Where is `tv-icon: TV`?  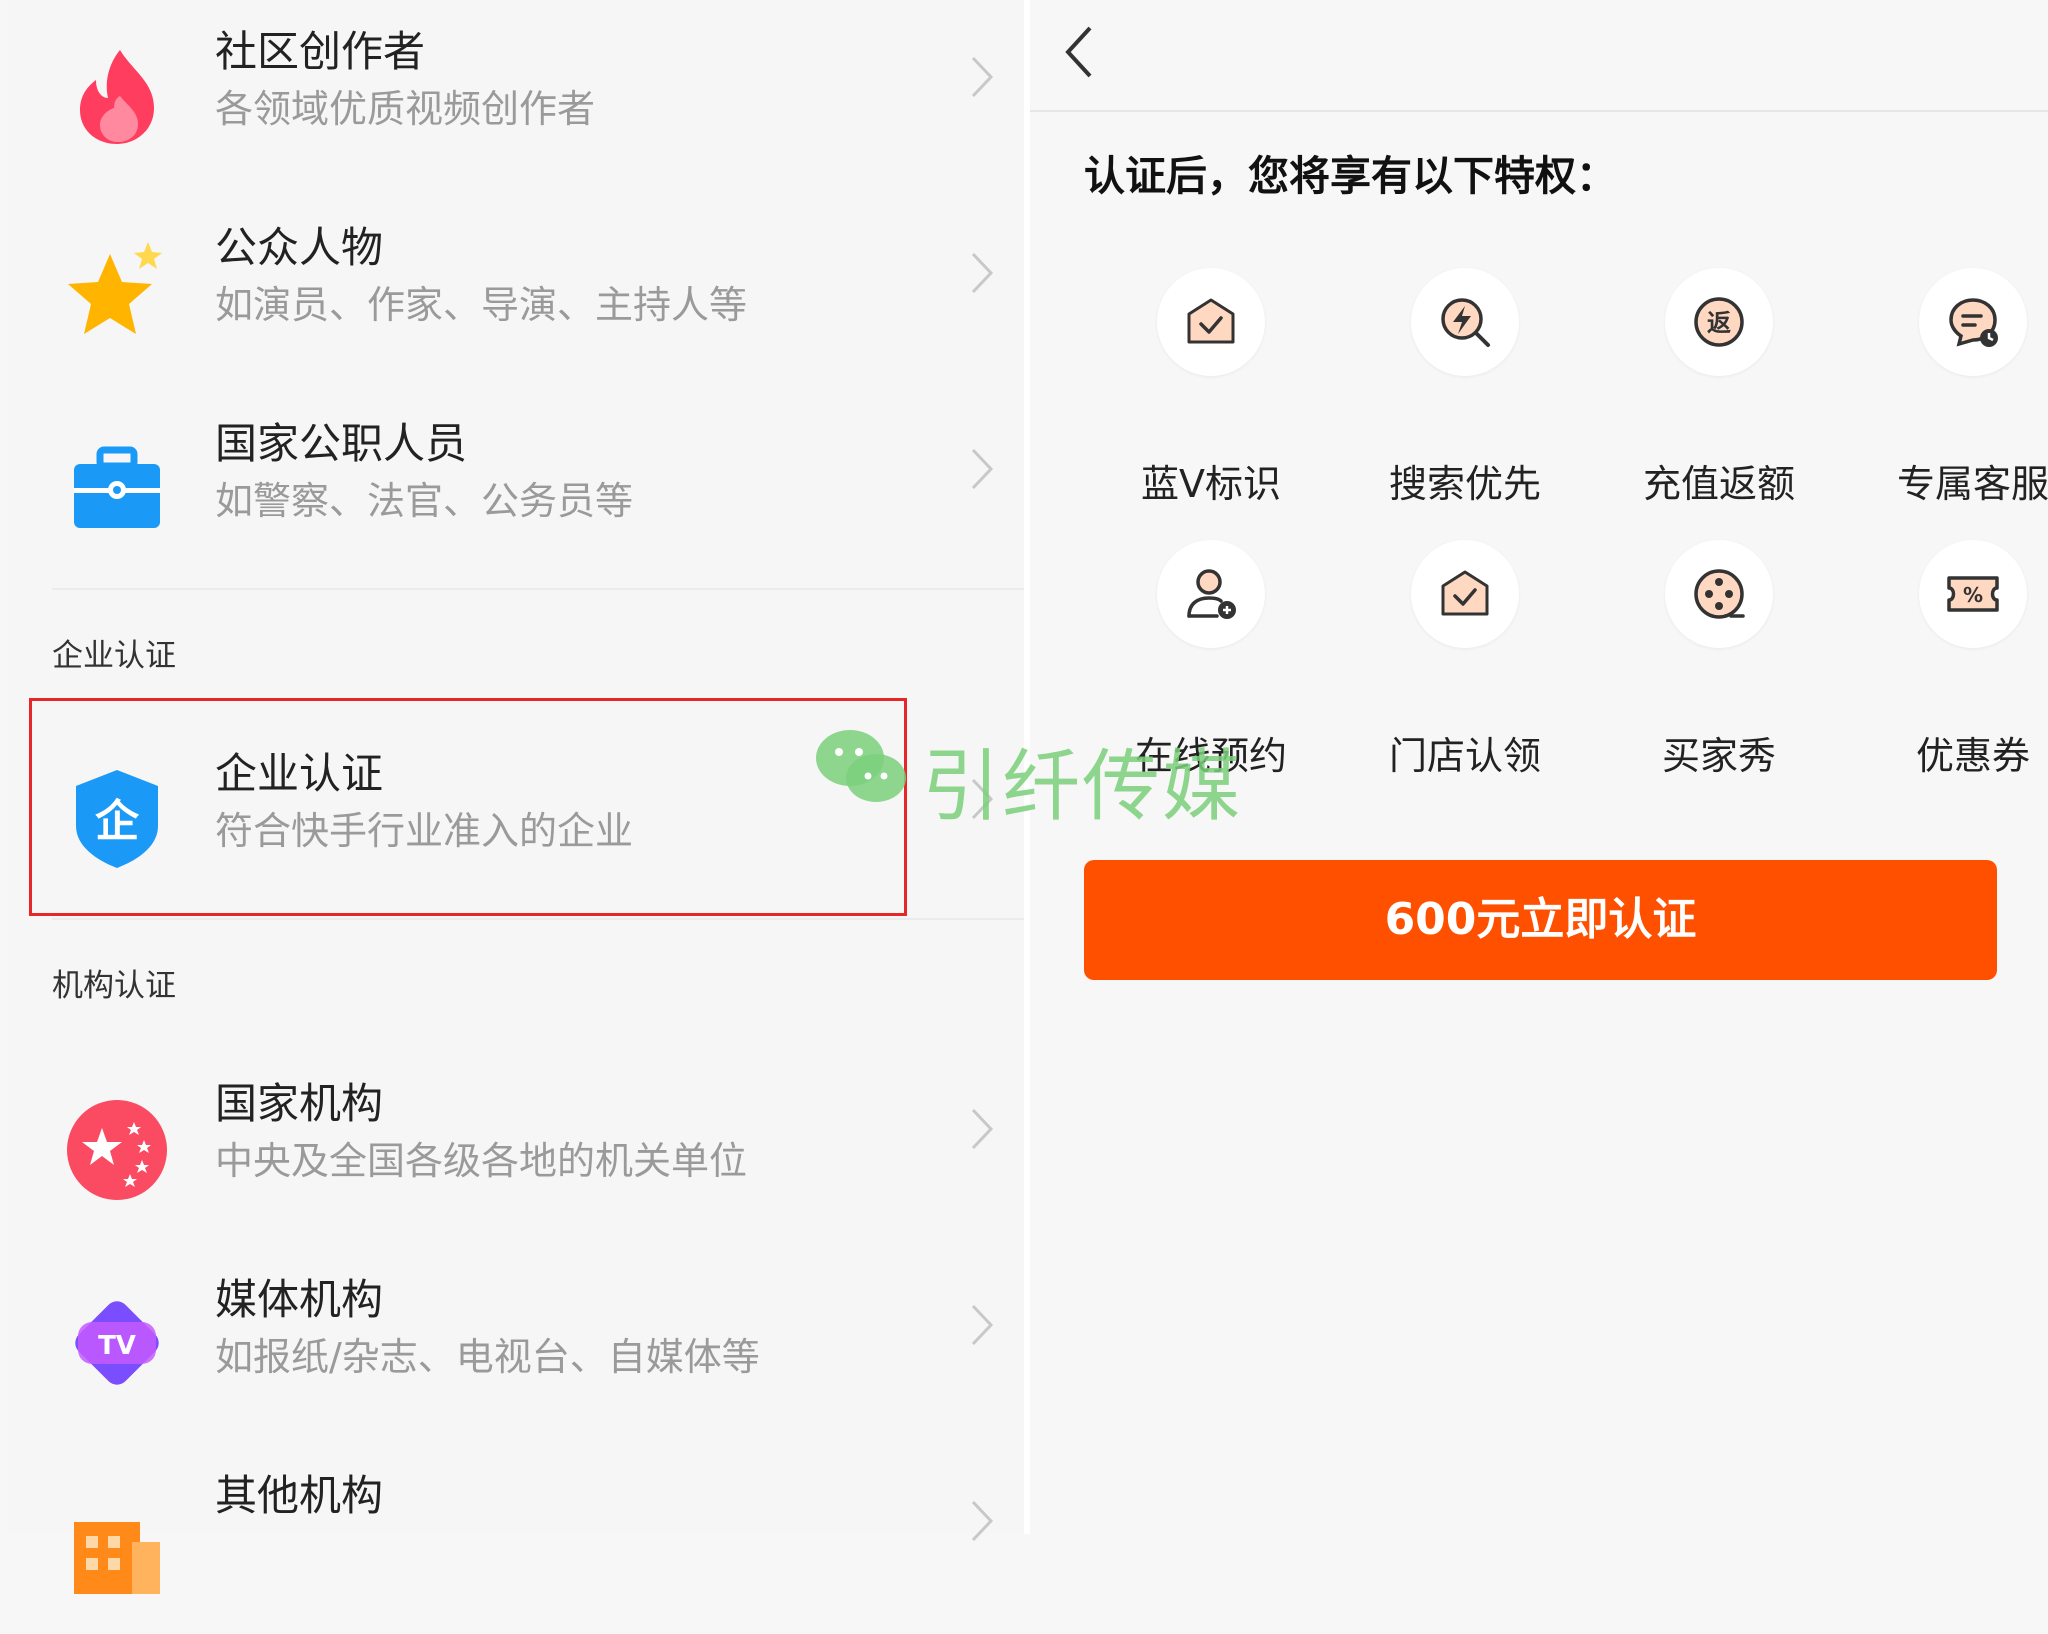
tv-icon: TV is located at coordinates (117, 1343).